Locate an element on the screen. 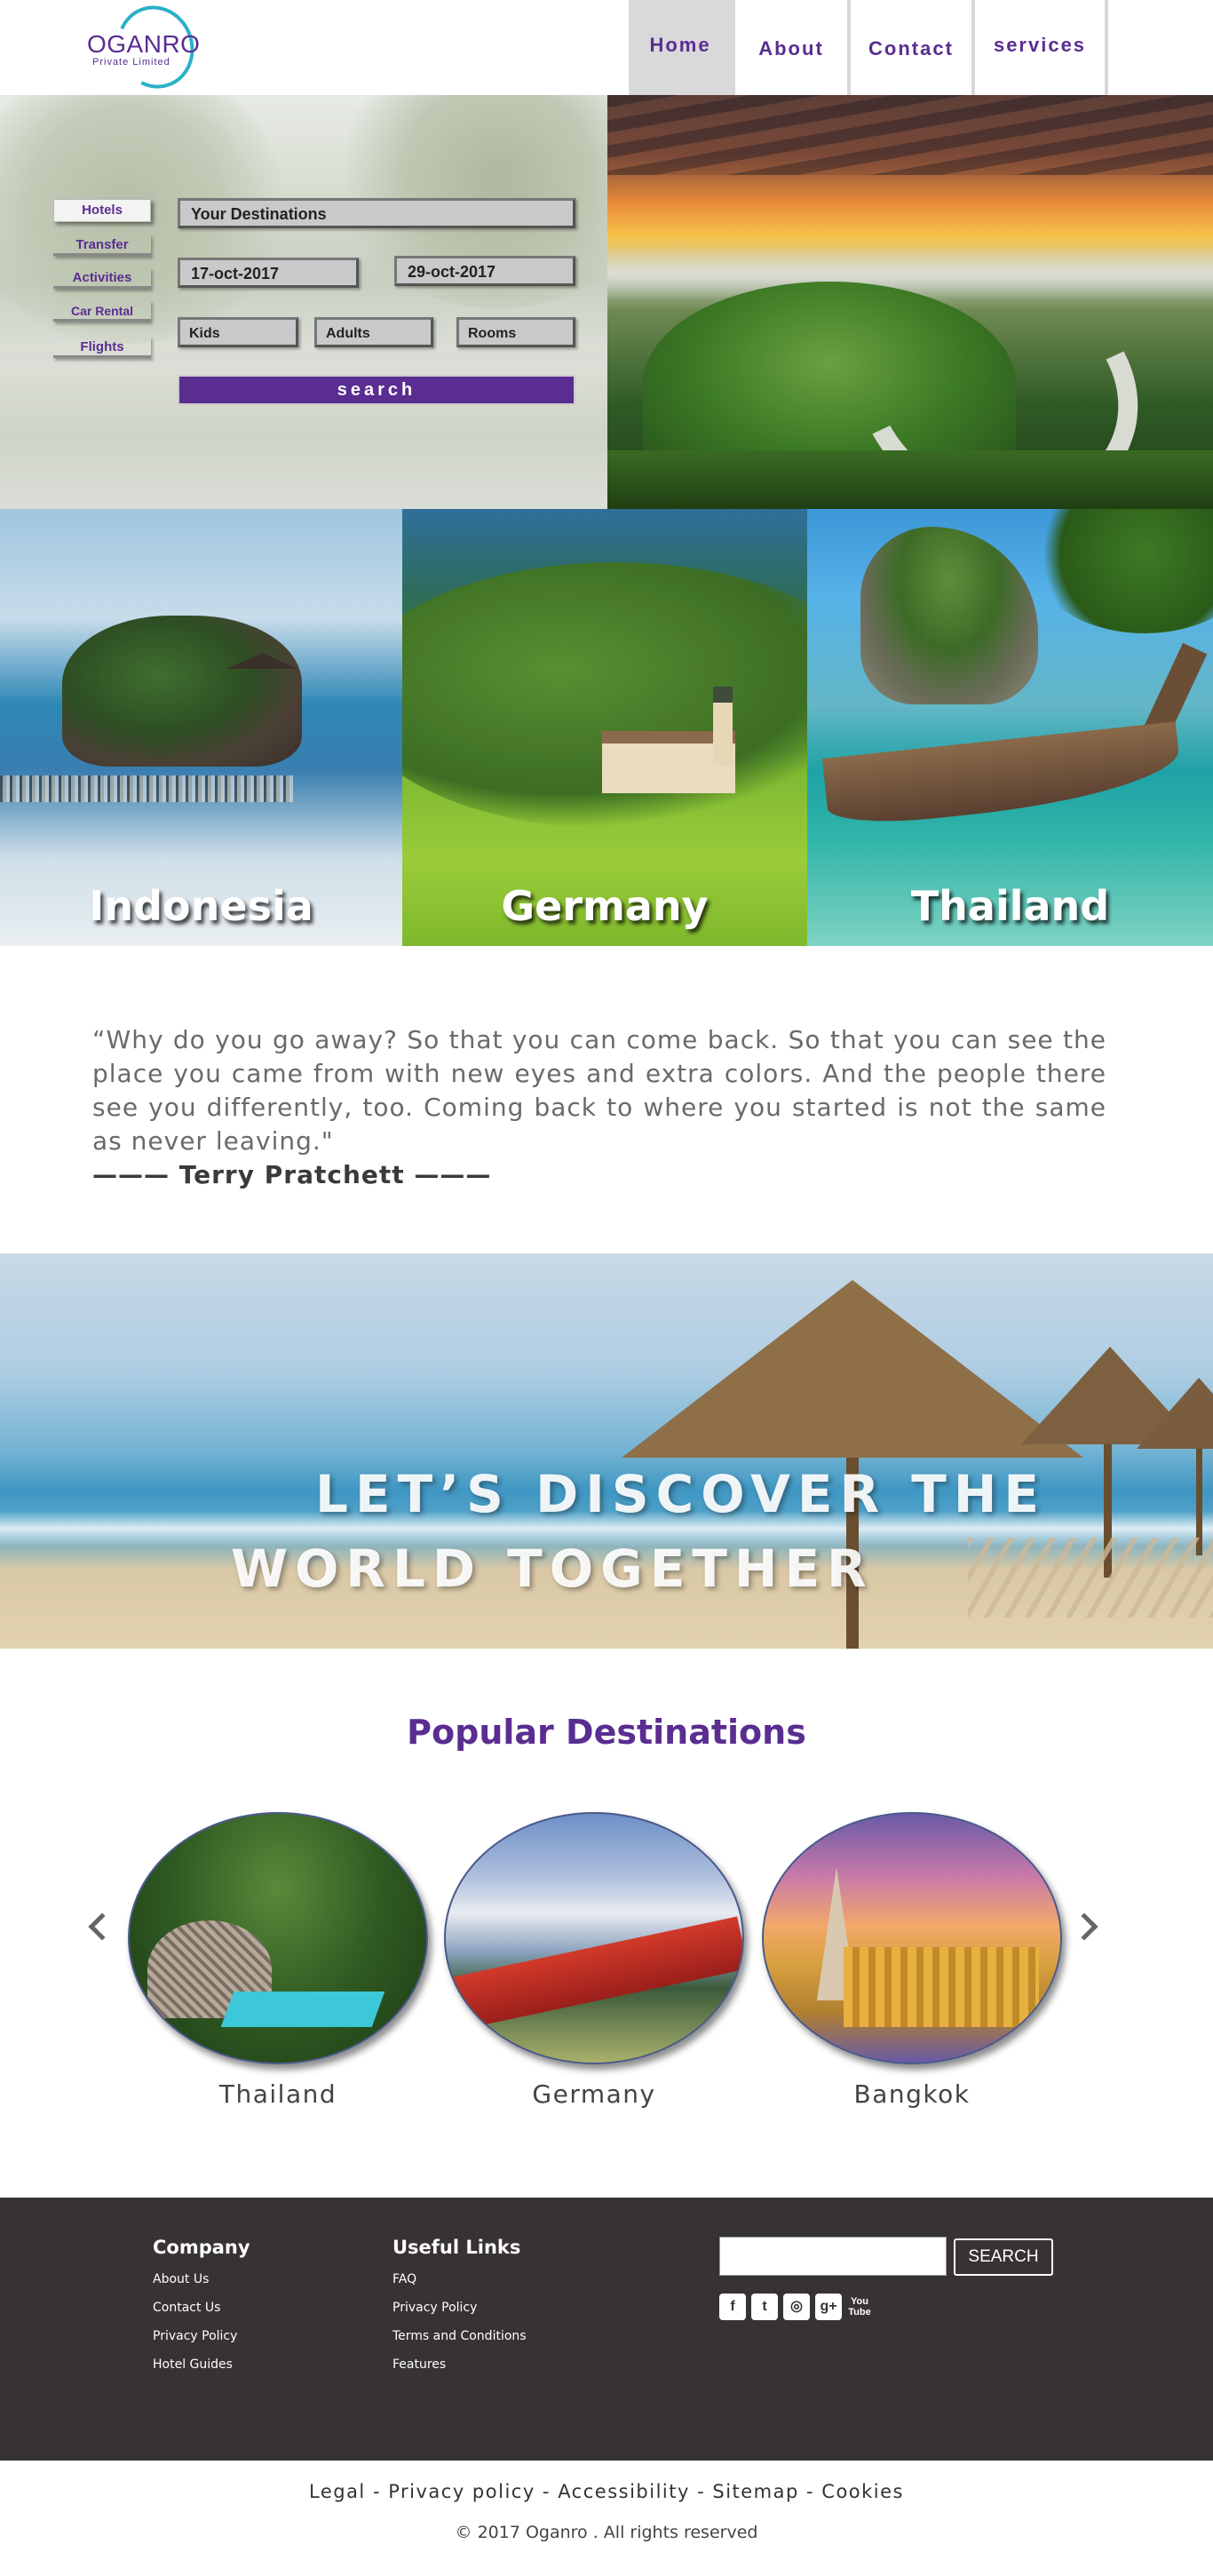 The image size is (1213, 2576). instagram-icon: ◎ is located at coordinates (796, 2307).